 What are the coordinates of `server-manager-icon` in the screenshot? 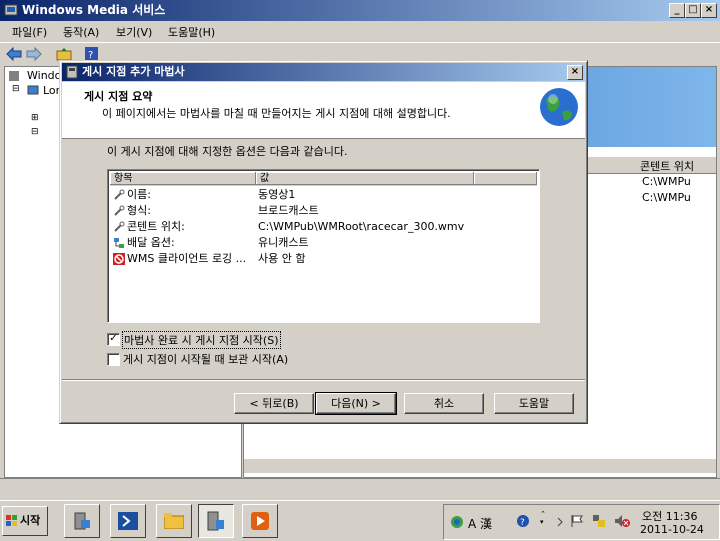 It's located at (82, 521).